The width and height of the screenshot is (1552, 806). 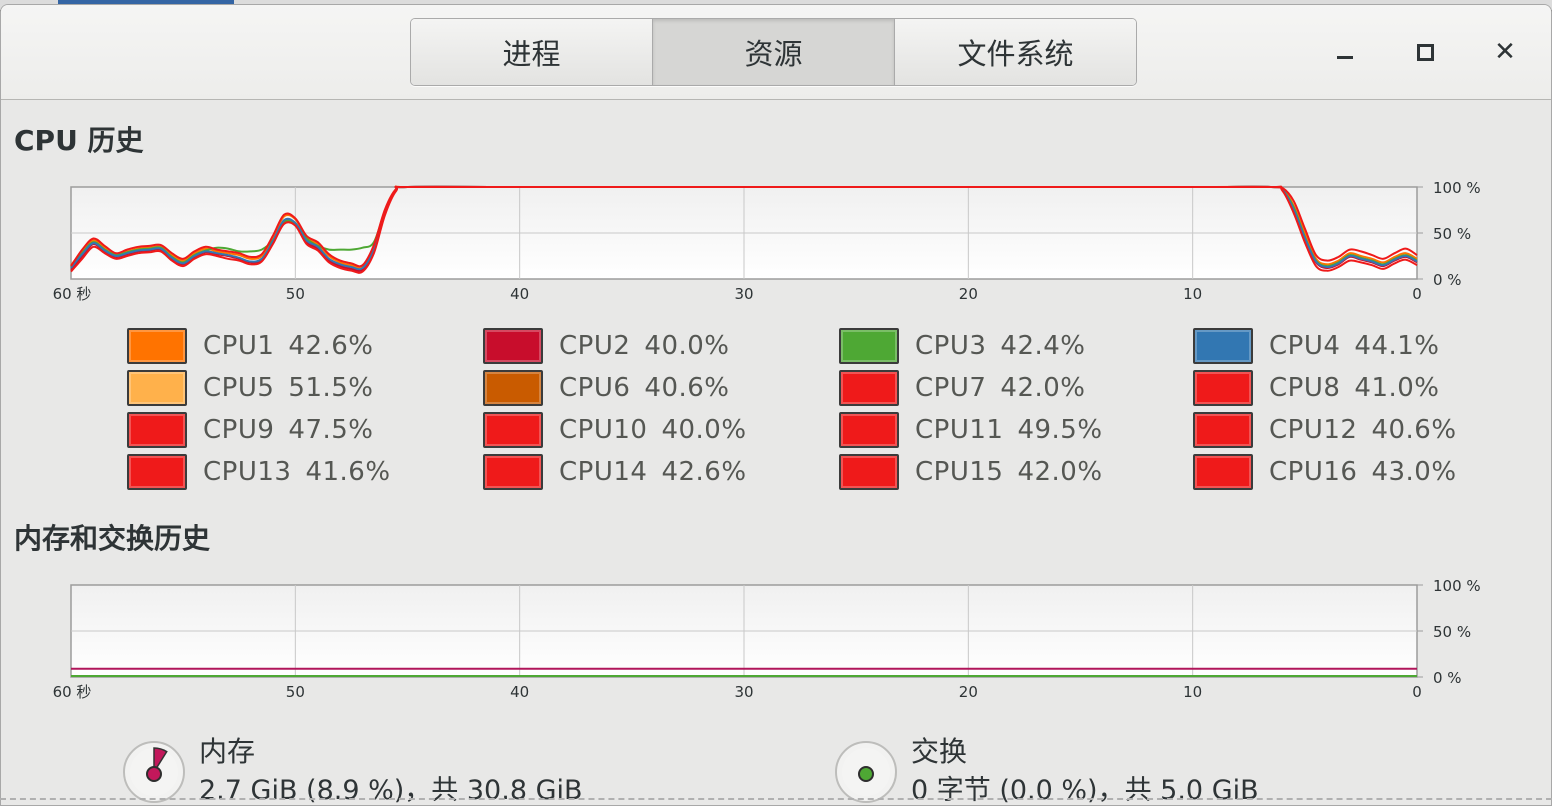 I want to click on memory-pie-center, so click(x=154, y=774).